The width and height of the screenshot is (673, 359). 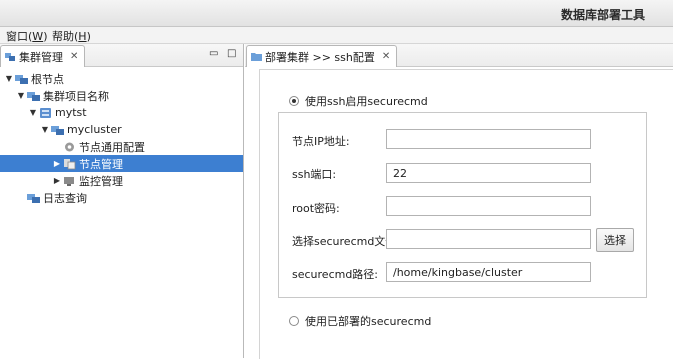 I want to click on securecmd-path-label: securecmd路径:, so click(x=335, y=274).